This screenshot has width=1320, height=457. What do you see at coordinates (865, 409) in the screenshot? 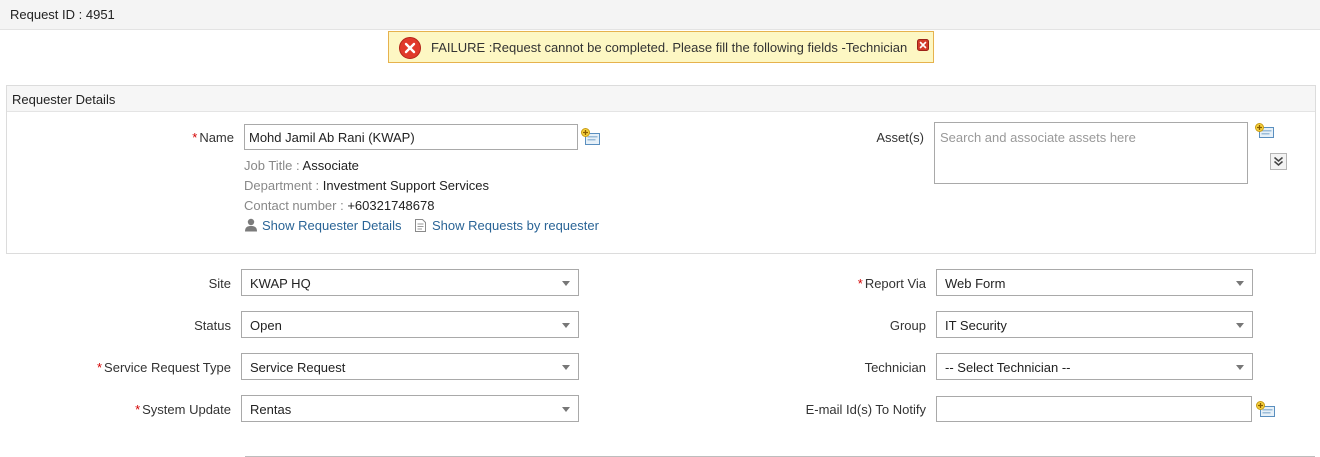
I see `email-notify-label: E-mail Id(s) To Notify` at bounding box center [865, 409].